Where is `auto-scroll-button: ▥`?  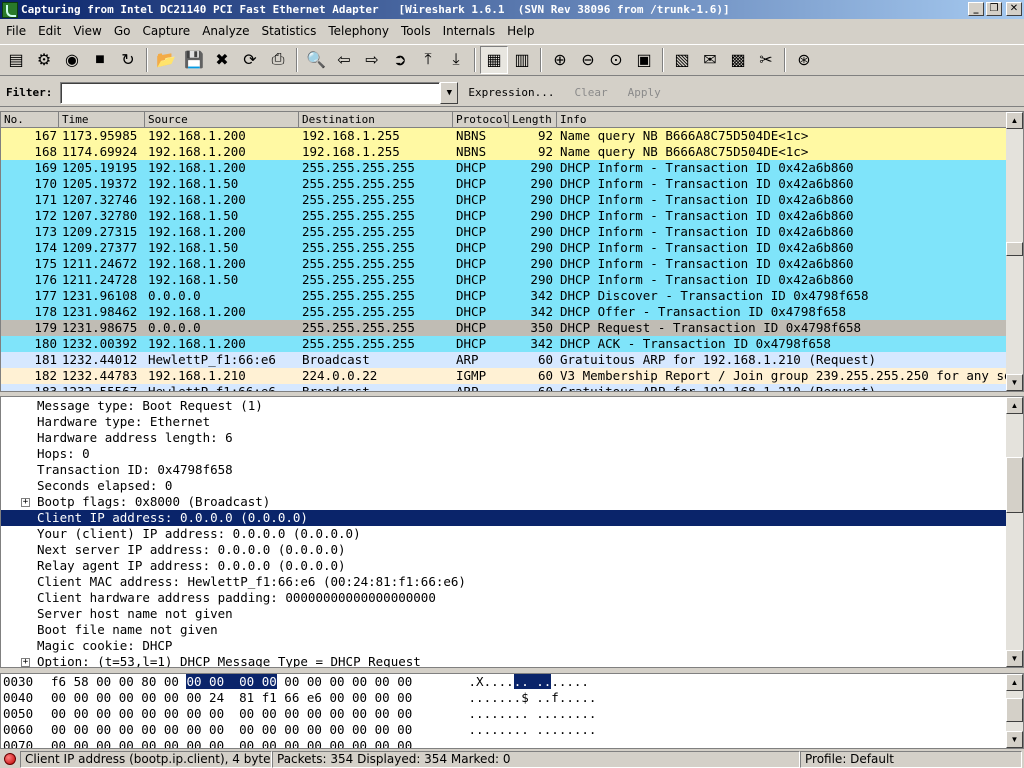
auto-scroll-button: ▥ is located at coordinates (522, 60).